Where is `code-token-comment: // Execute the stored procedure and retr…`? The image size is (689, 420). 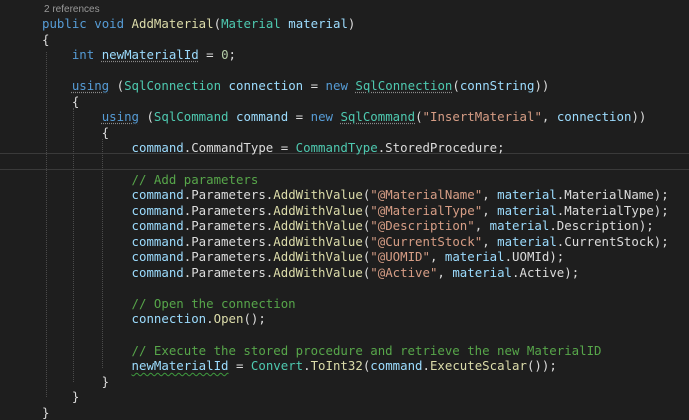 code-token-comment: // Execute the stored procedure and retr… is located at coordinates (366, 350).